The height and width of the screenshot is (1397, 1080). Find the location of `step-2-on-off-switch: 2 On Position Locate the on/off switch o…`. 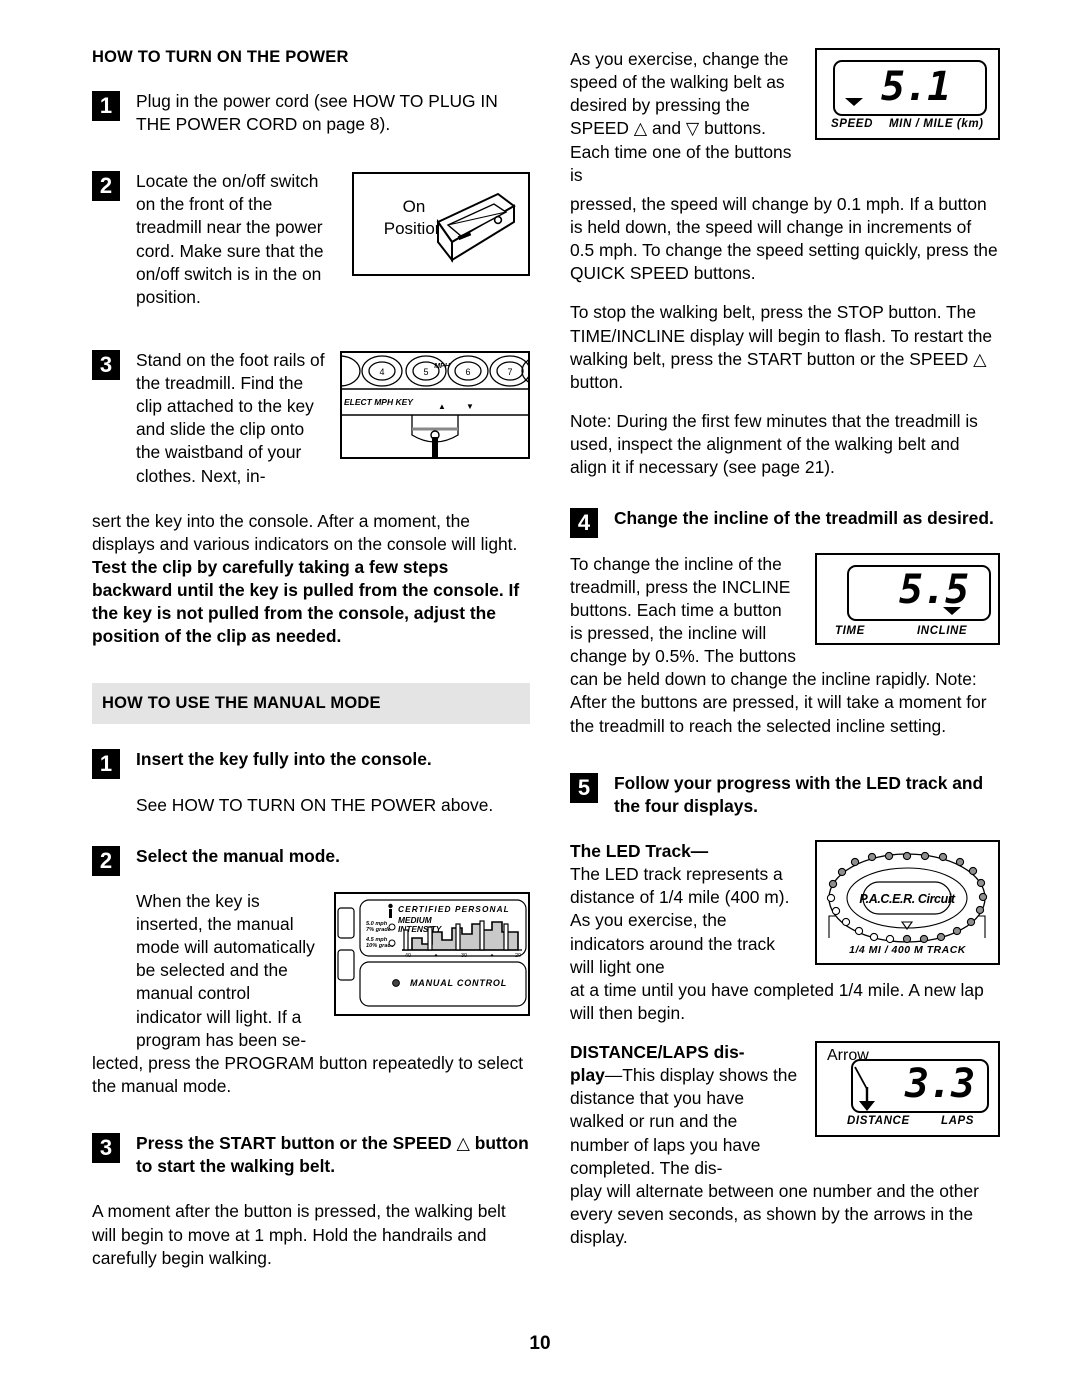

step-2-on-off-switch: 2 On Position Locate the on/off switch o… is located at coordinates (311, 239).